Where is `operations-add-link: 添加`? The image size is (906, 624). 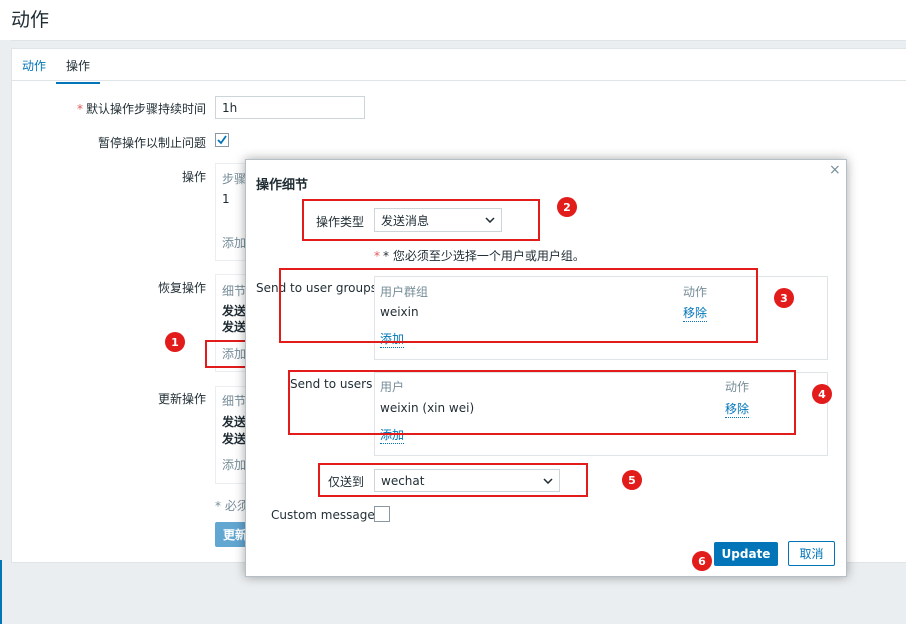
operations-add-link: 添加 is located at coordinates (234, 242).